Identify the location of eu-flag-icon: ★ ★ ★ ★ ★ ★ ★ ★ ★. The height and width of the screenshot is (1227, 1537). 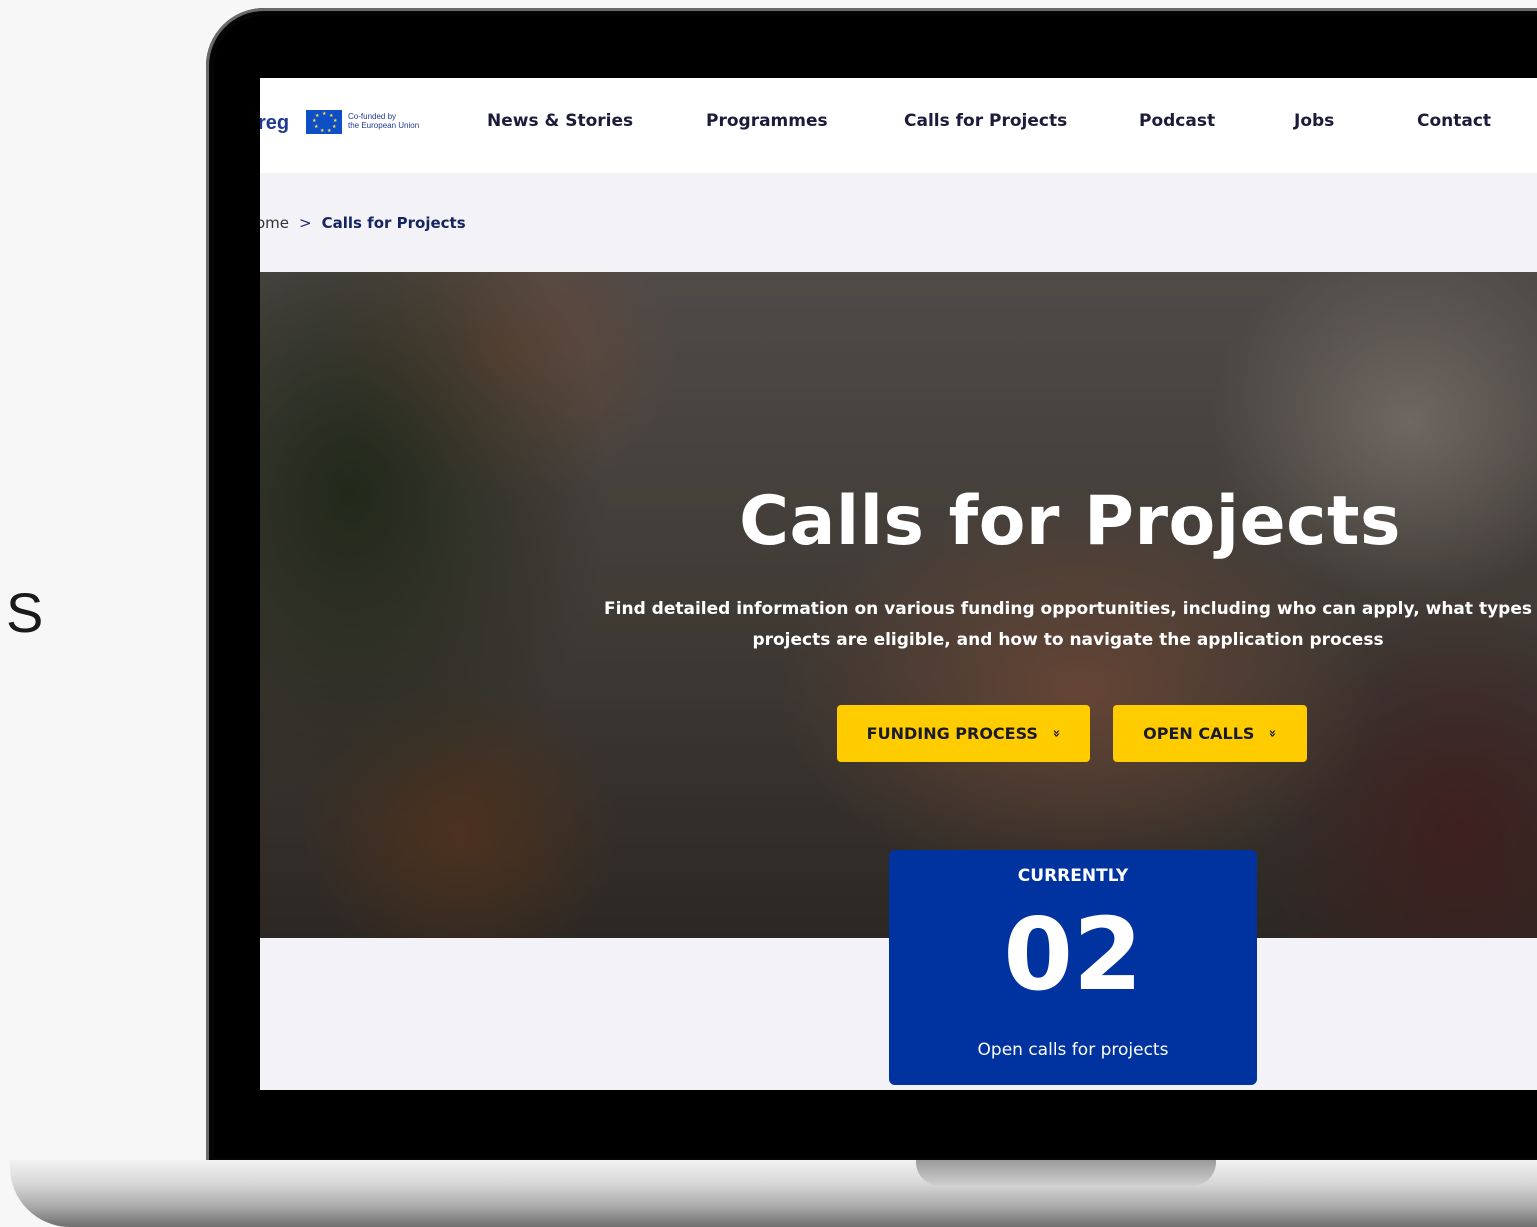
(324, 122).